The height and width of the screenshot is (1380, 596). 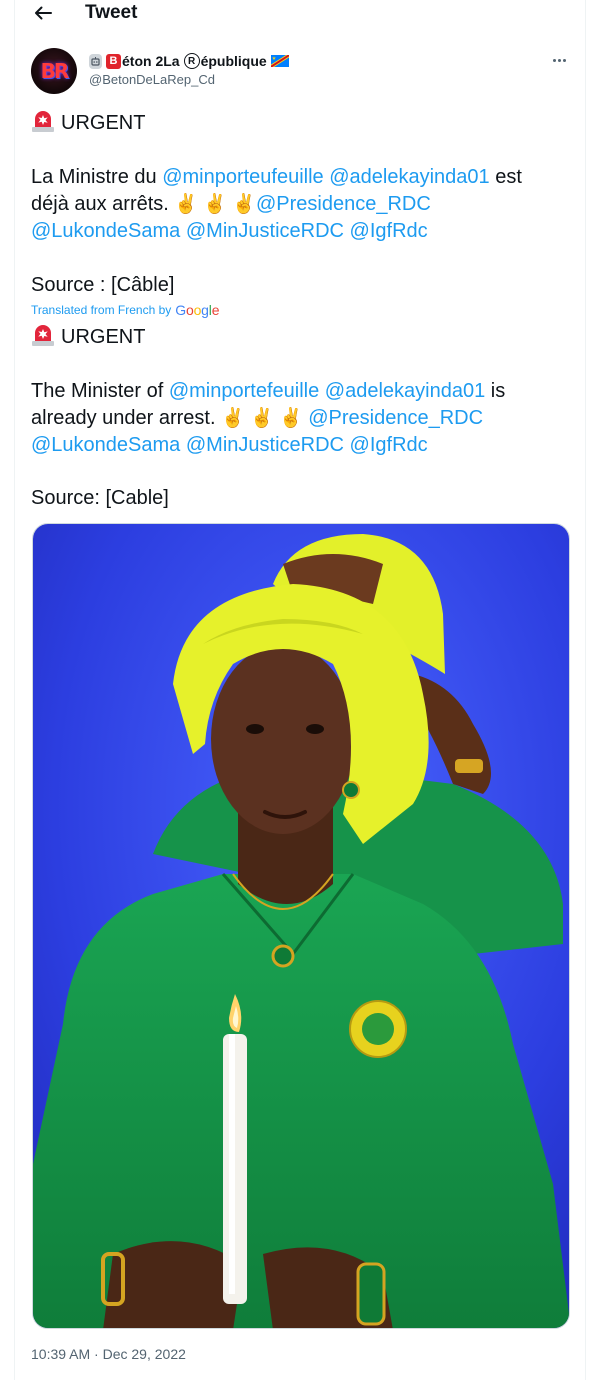 I want to click on user-handle: @BetonDeLaRep_Cd, so click(x=152, y=79).